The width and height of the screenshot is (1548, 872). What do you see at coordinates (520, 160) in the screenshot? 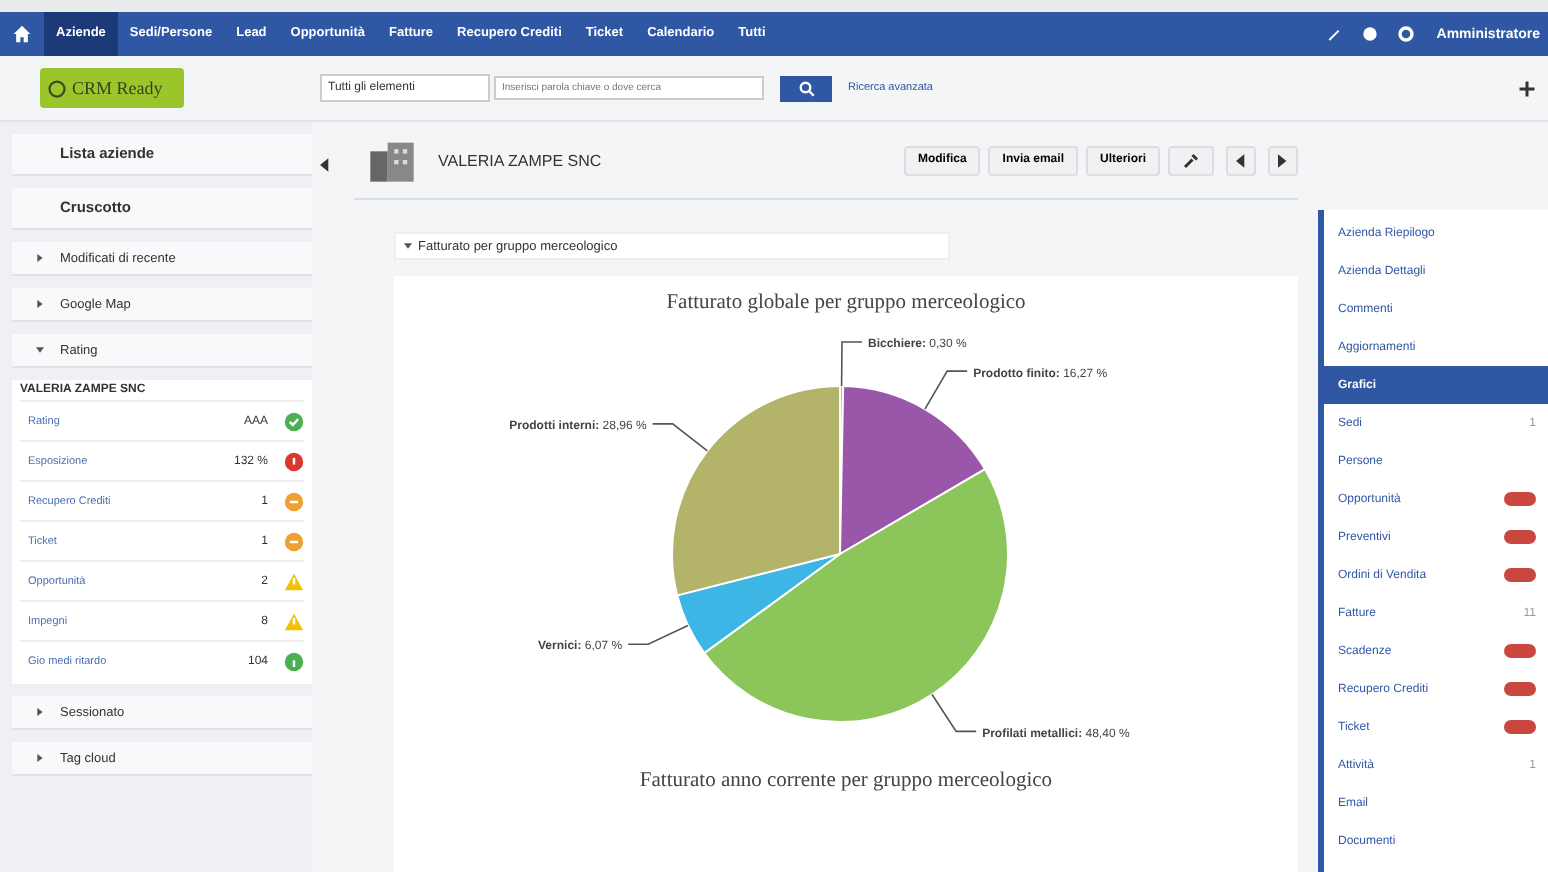
I see `record-title: VALERIA ZAMPE SNC` at bounding box center [520, 160].